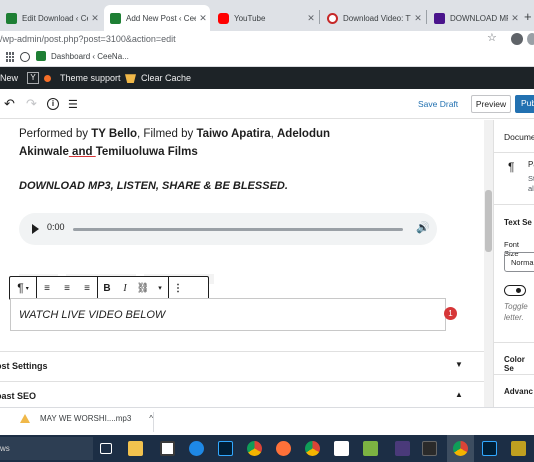 This screenshot has width=534, height=462. What do you see at coordinates (41, 56) in the screenshot?
I see `wp-favicon-icon` at bounding box center [41, 56].